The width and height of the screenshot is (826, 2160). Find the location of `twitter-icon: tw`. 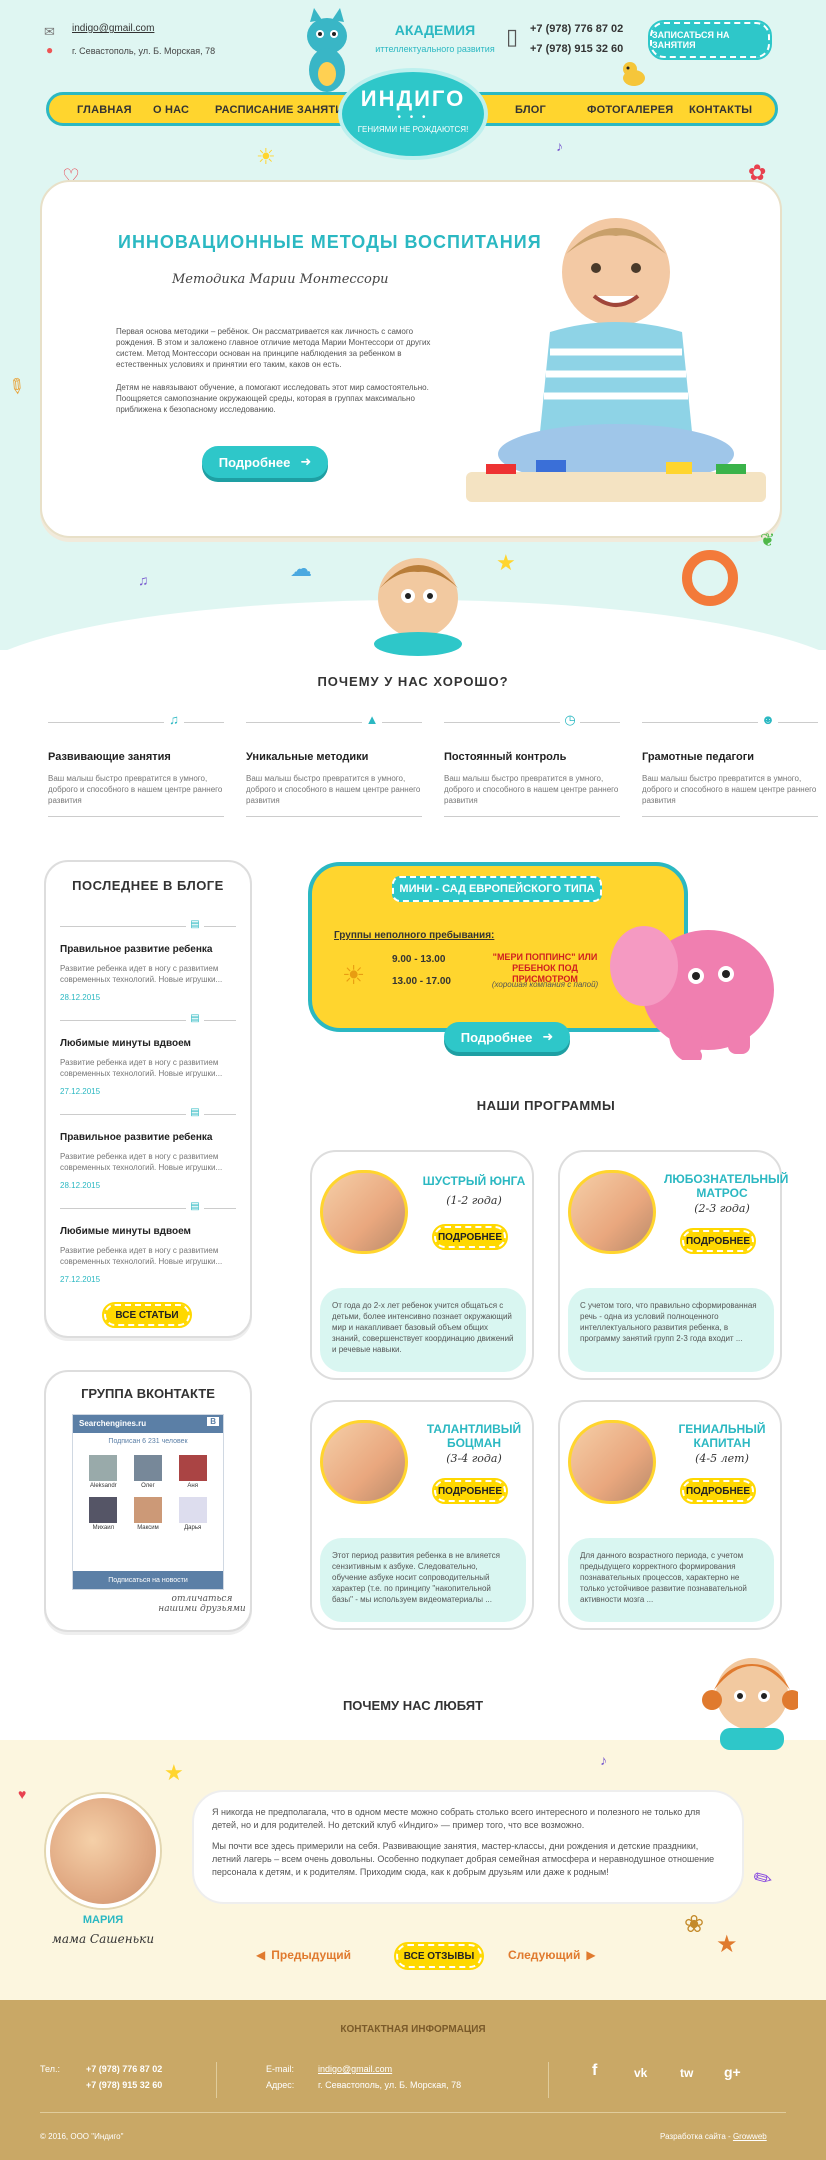

twitter-icon: tw is located at coordinates (686, 2073).